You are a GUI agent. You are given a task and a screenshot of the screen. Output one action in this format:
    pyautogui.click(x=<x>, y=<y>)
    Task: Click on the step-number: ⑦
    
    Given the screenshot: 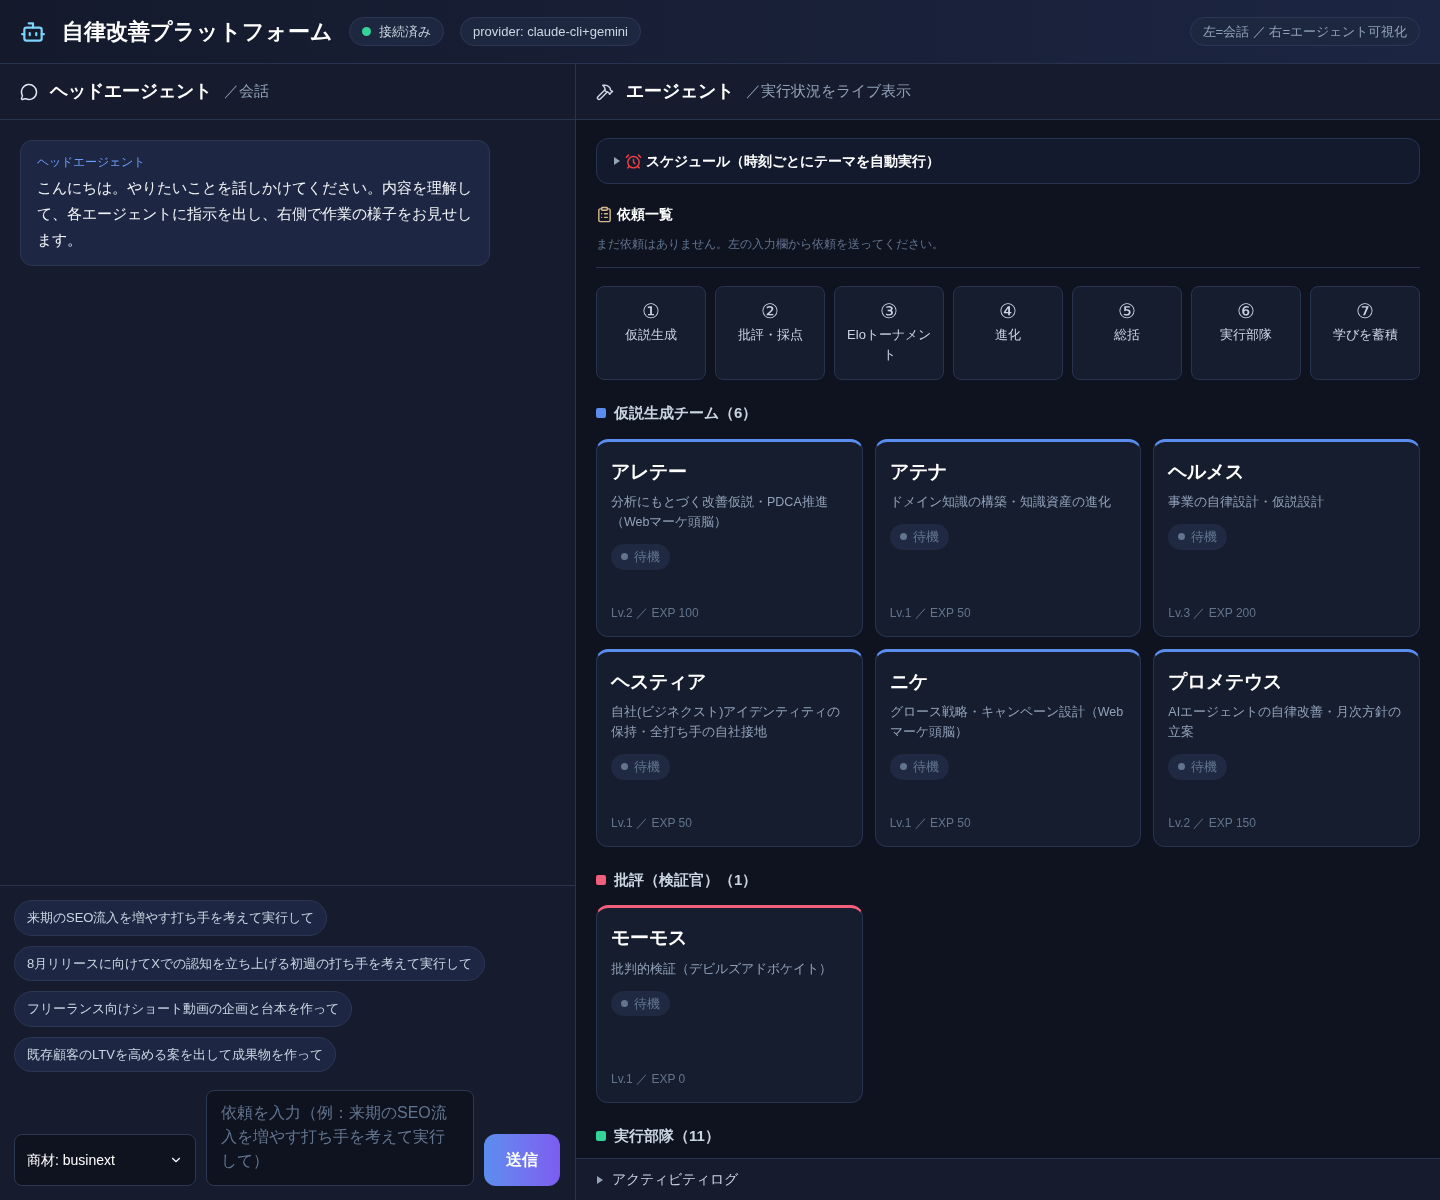 What is the action you would take?
    pyautogui.click(x=1365, y=311)
    